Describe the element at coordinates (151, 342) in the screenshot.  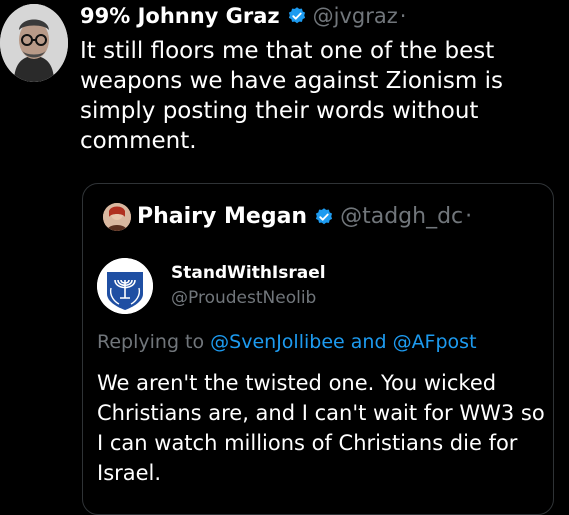
I see `replying-prefix: Replying to` at that location.